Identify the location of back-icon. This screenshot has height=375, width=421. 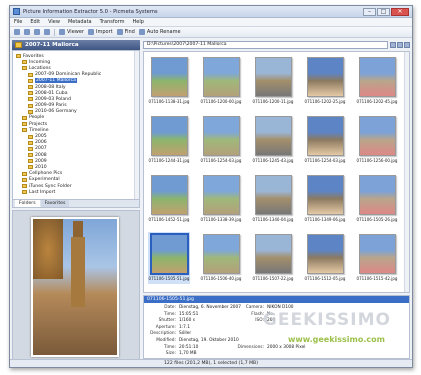
(17, 32).